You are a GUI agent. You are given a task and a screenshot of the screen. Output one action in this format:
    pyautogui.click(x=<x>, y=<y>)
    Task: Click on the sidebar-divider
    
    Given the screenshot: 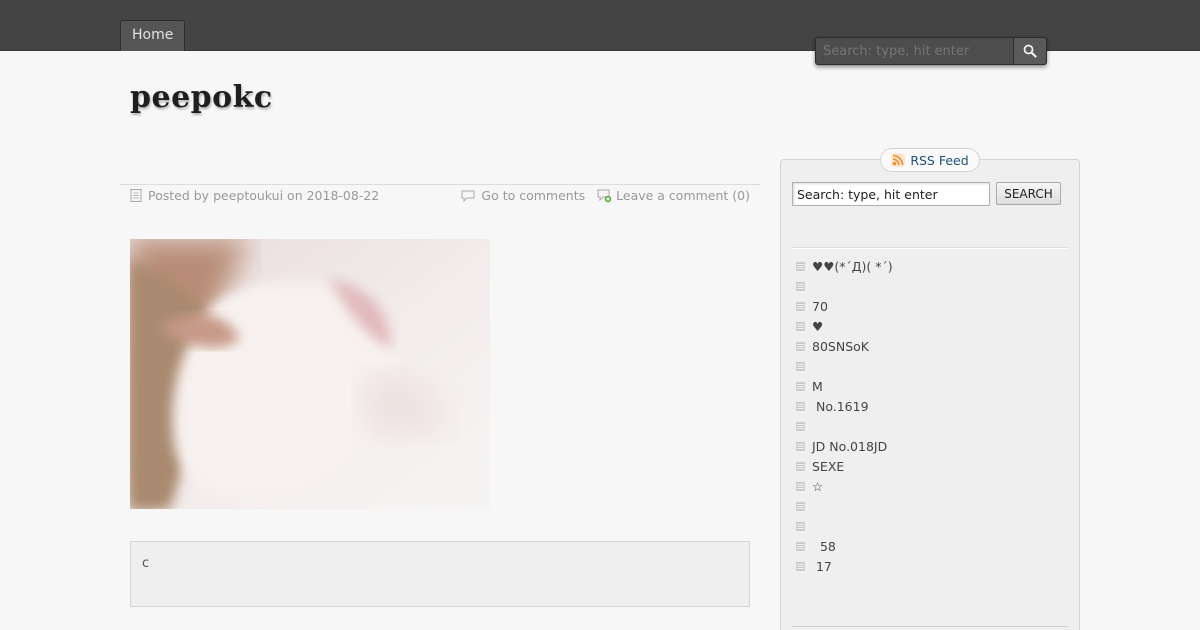 What is the action you would take?
    pyautogui.click(x=930, y=247)
    